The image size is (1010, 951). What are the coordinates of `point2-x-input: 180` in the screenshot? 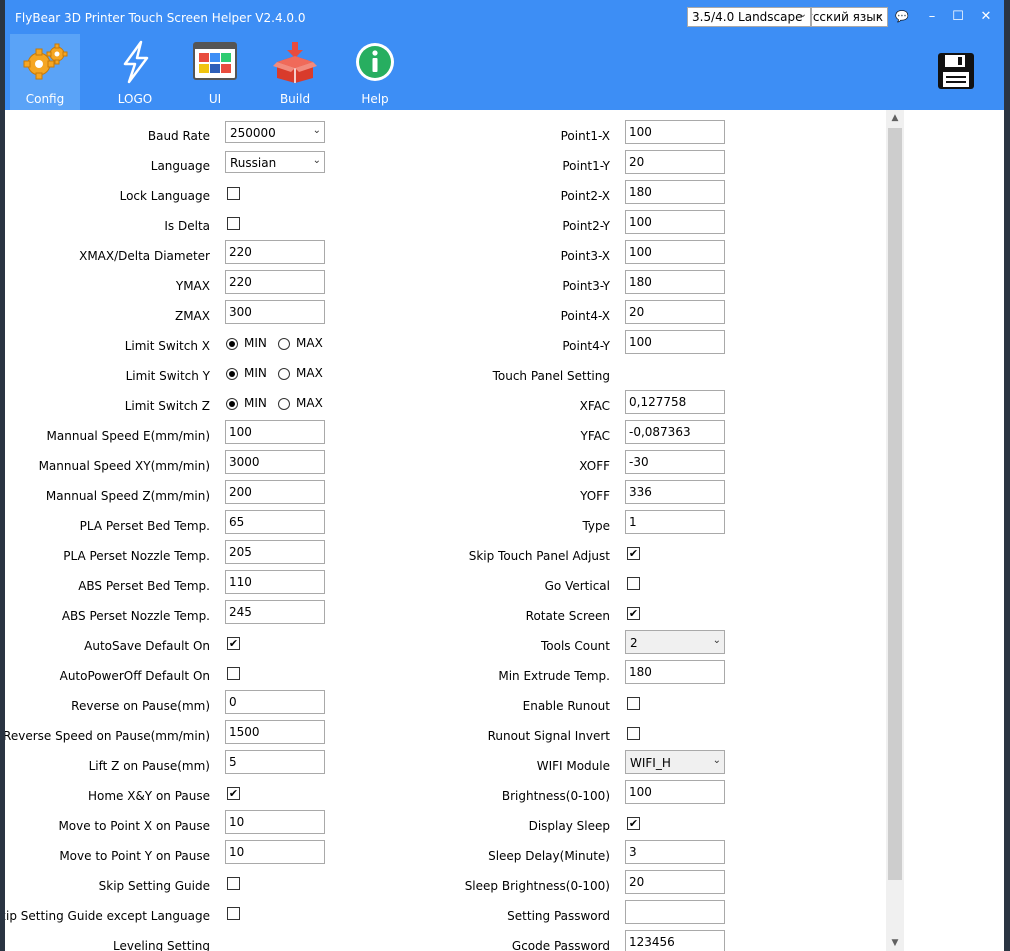 It's located at (675, 192).